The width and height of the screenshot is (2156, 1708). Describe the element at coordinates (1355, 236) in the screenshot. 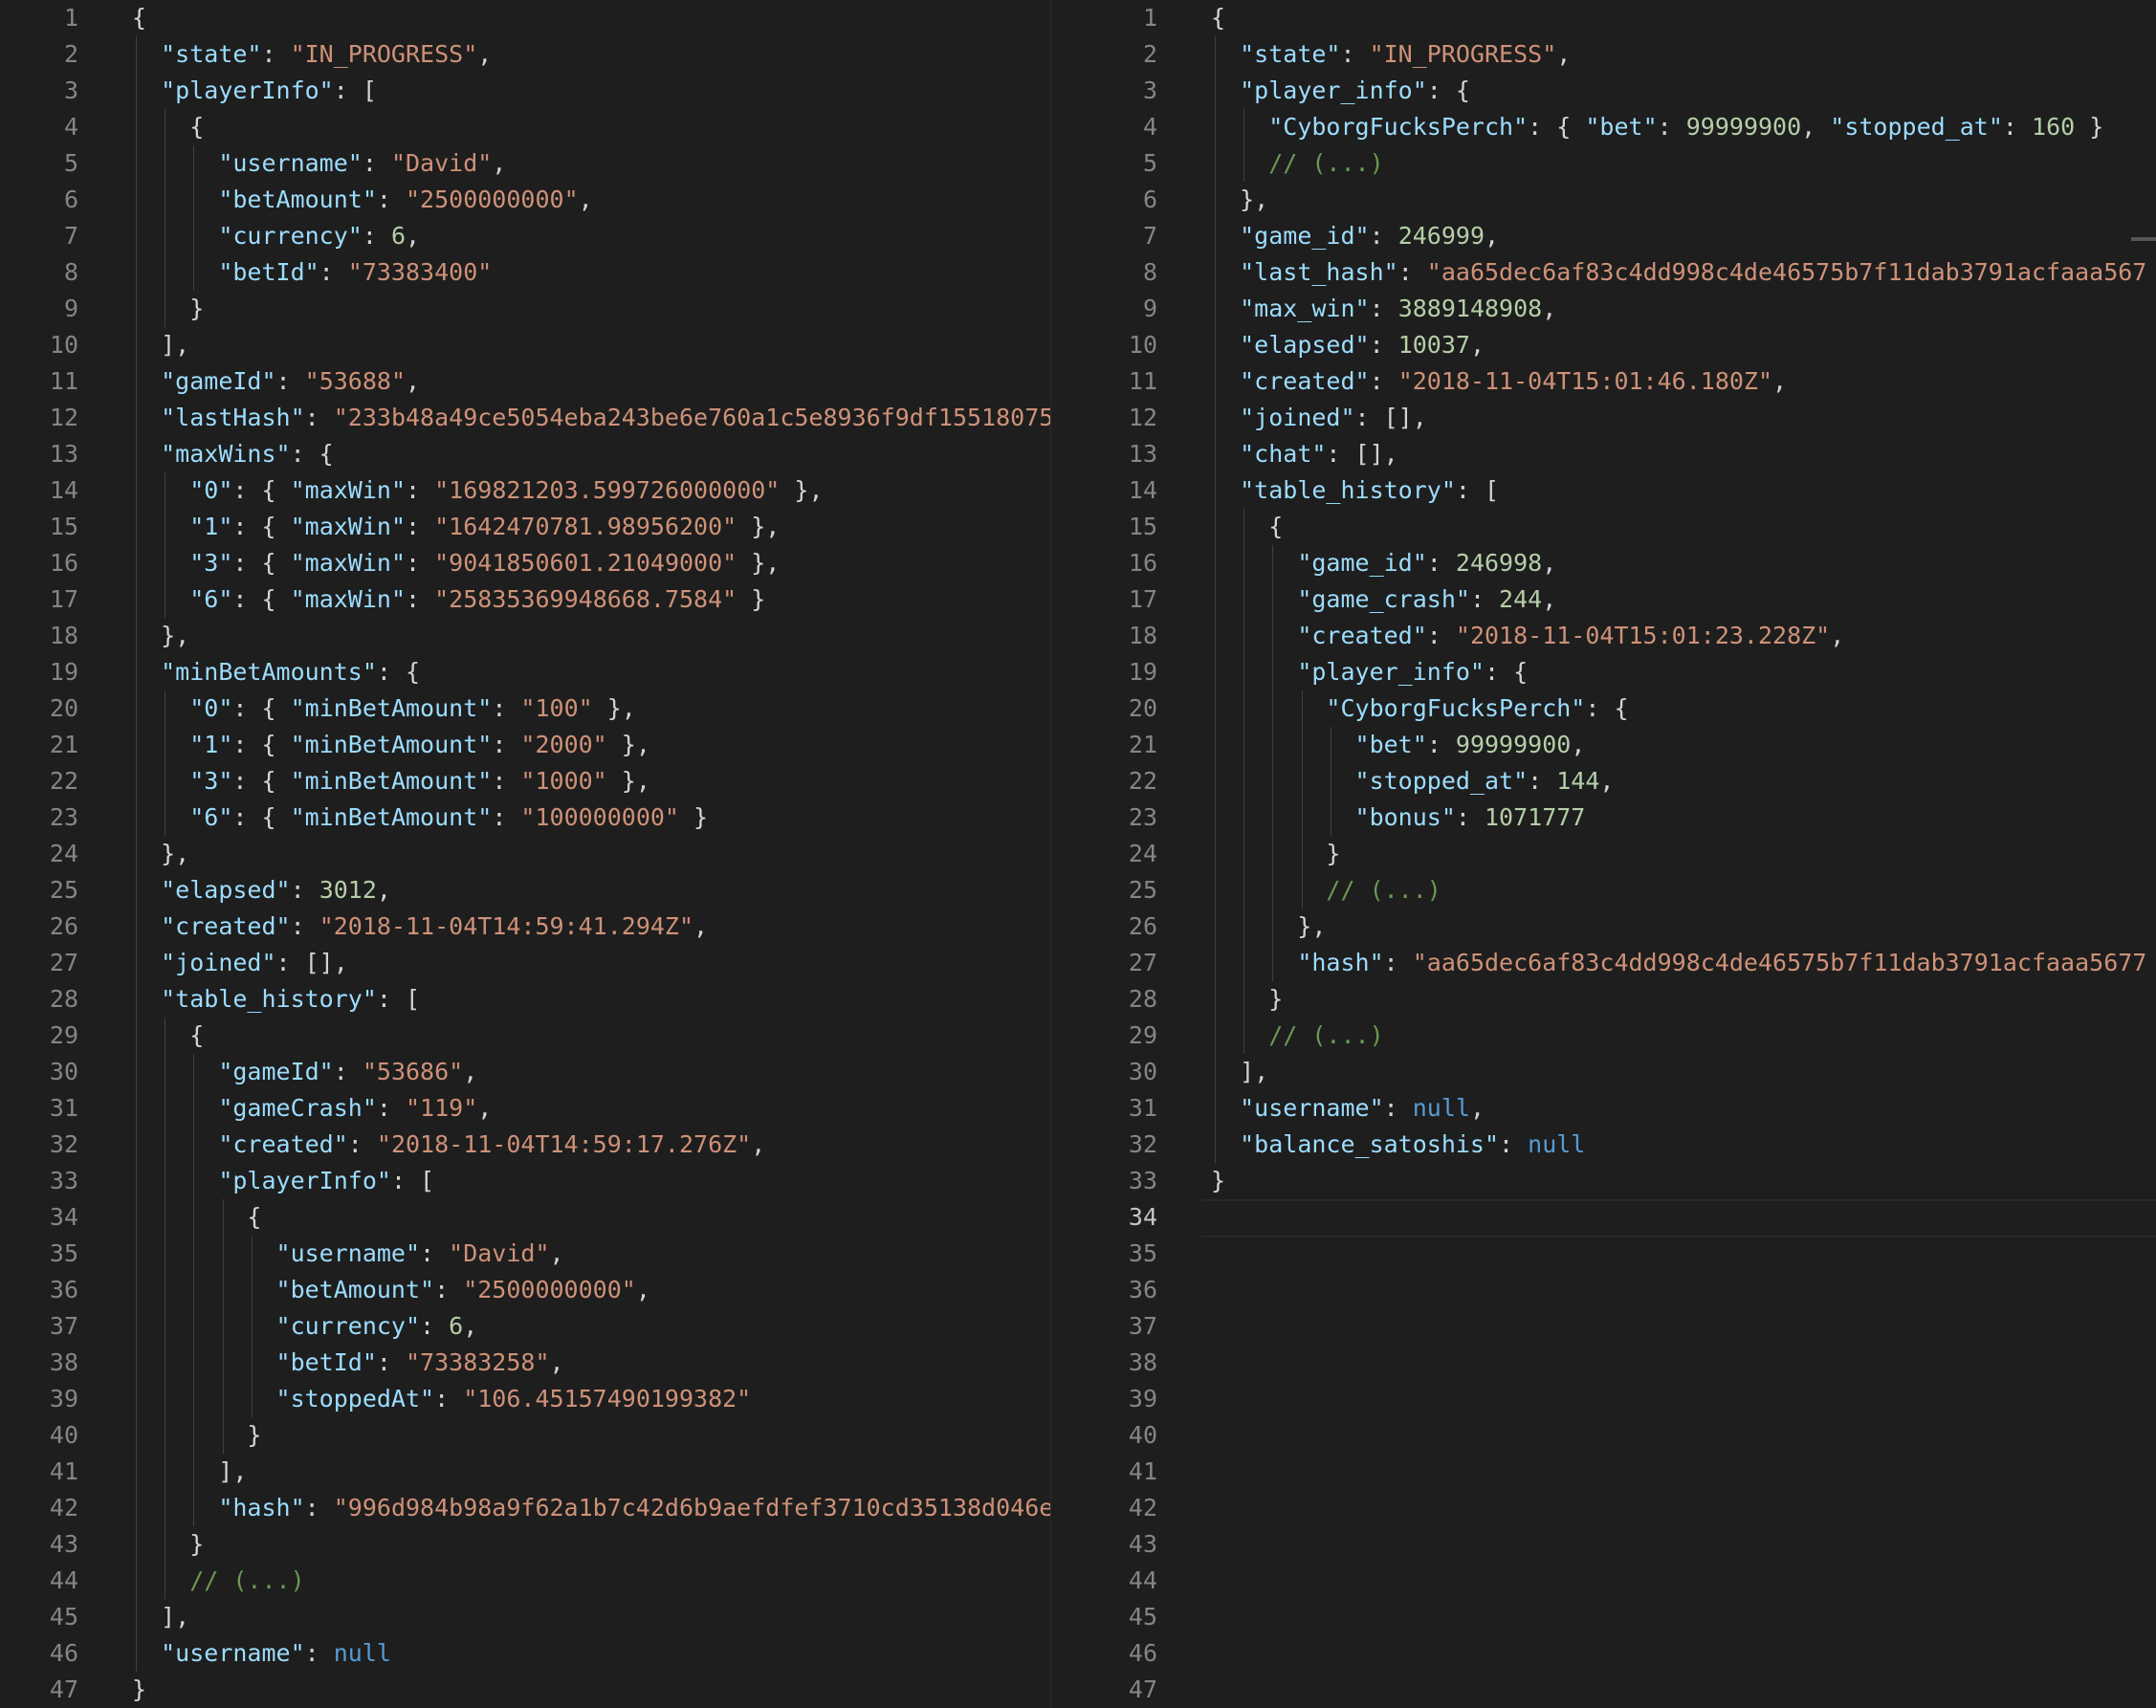

I see `code-line: "game_id": 246999,` at that location.